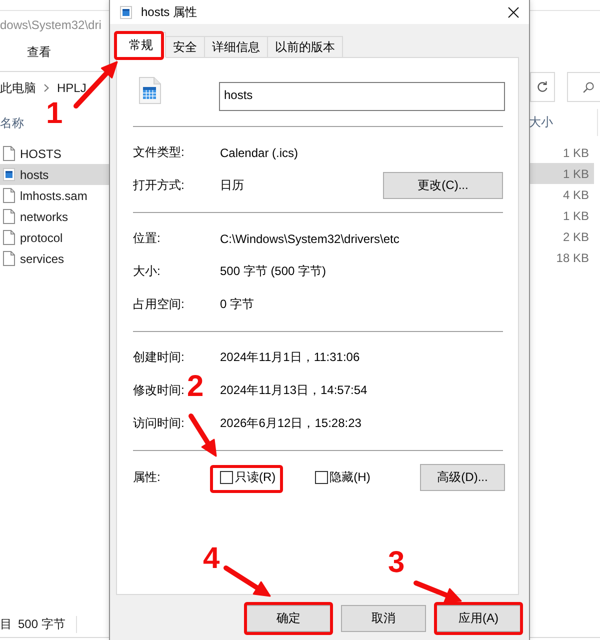 The image size is (600, 640). Describe the element at coordinates (305, 47) in the screenshot. I see `tab: 以前的版本` at that location.